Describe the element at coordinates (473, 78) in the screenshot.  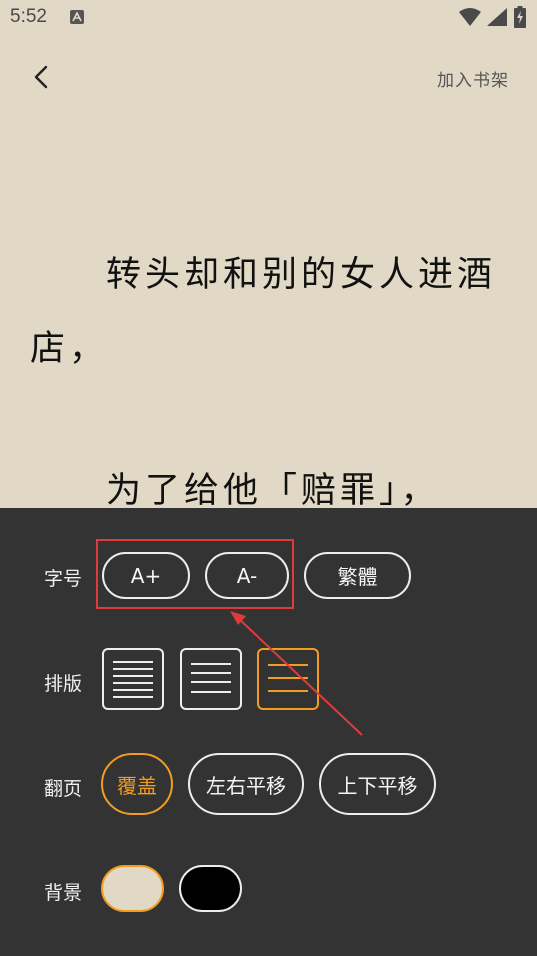
I see `add-to-shelf-button: 加入书架` at that location.